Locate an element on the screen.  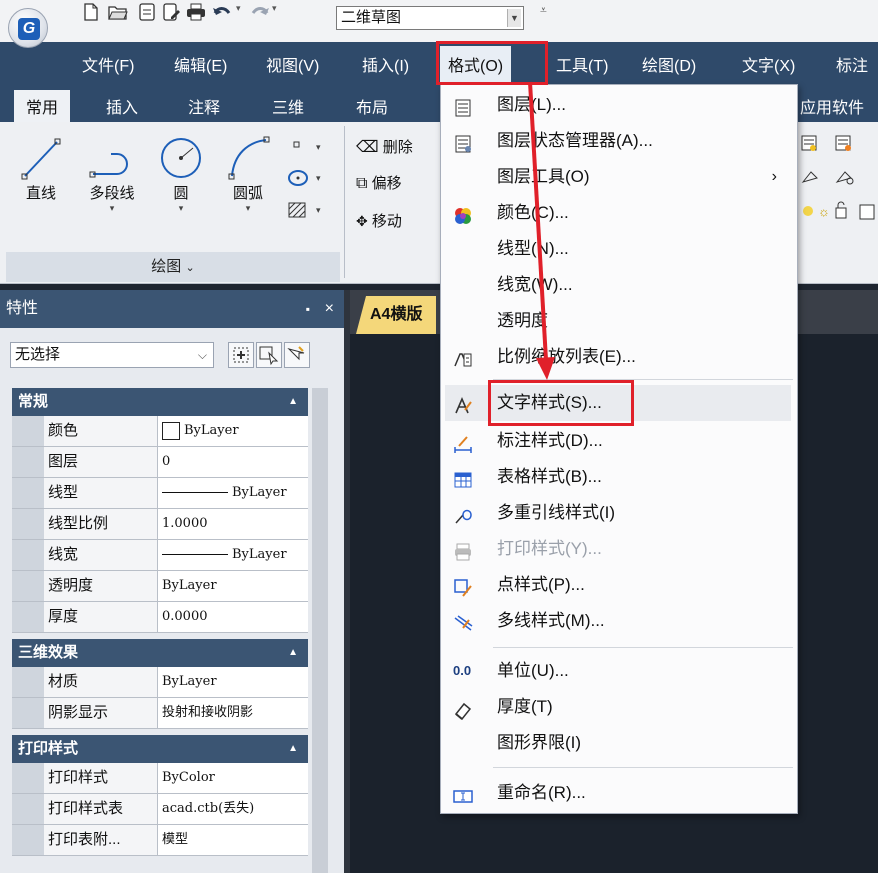
saveas-icon is located at coordinates (171, 12).